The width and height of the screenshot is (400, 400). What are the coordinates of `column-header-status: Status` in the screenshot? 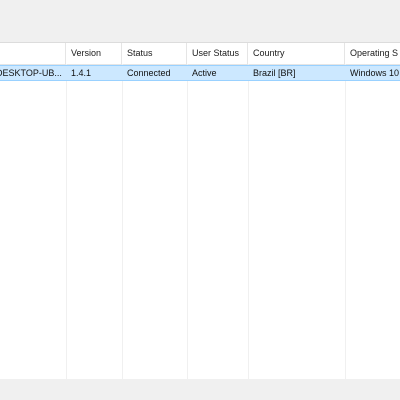 It's located at (154, 53).